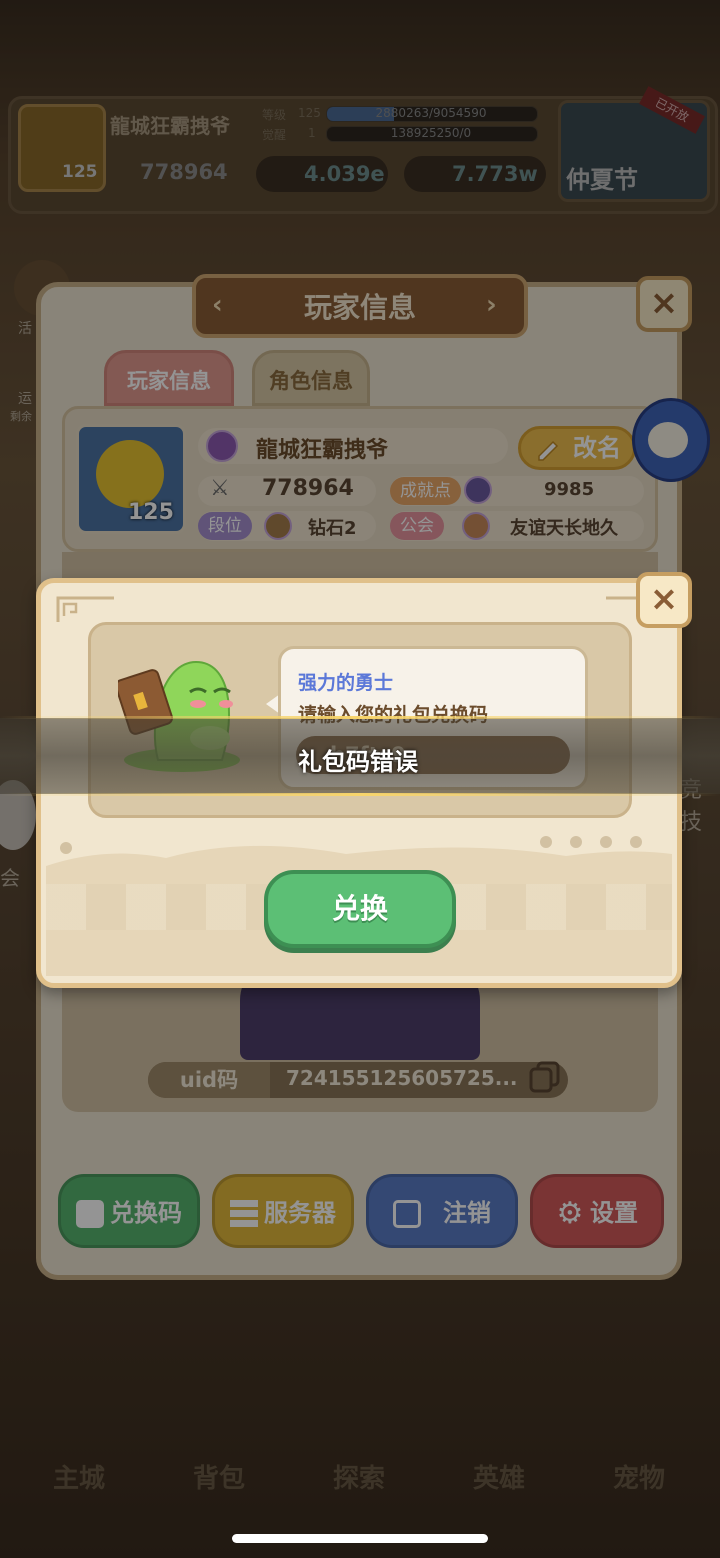  I want to click on toast-glow-bottom, so click(360, 794).